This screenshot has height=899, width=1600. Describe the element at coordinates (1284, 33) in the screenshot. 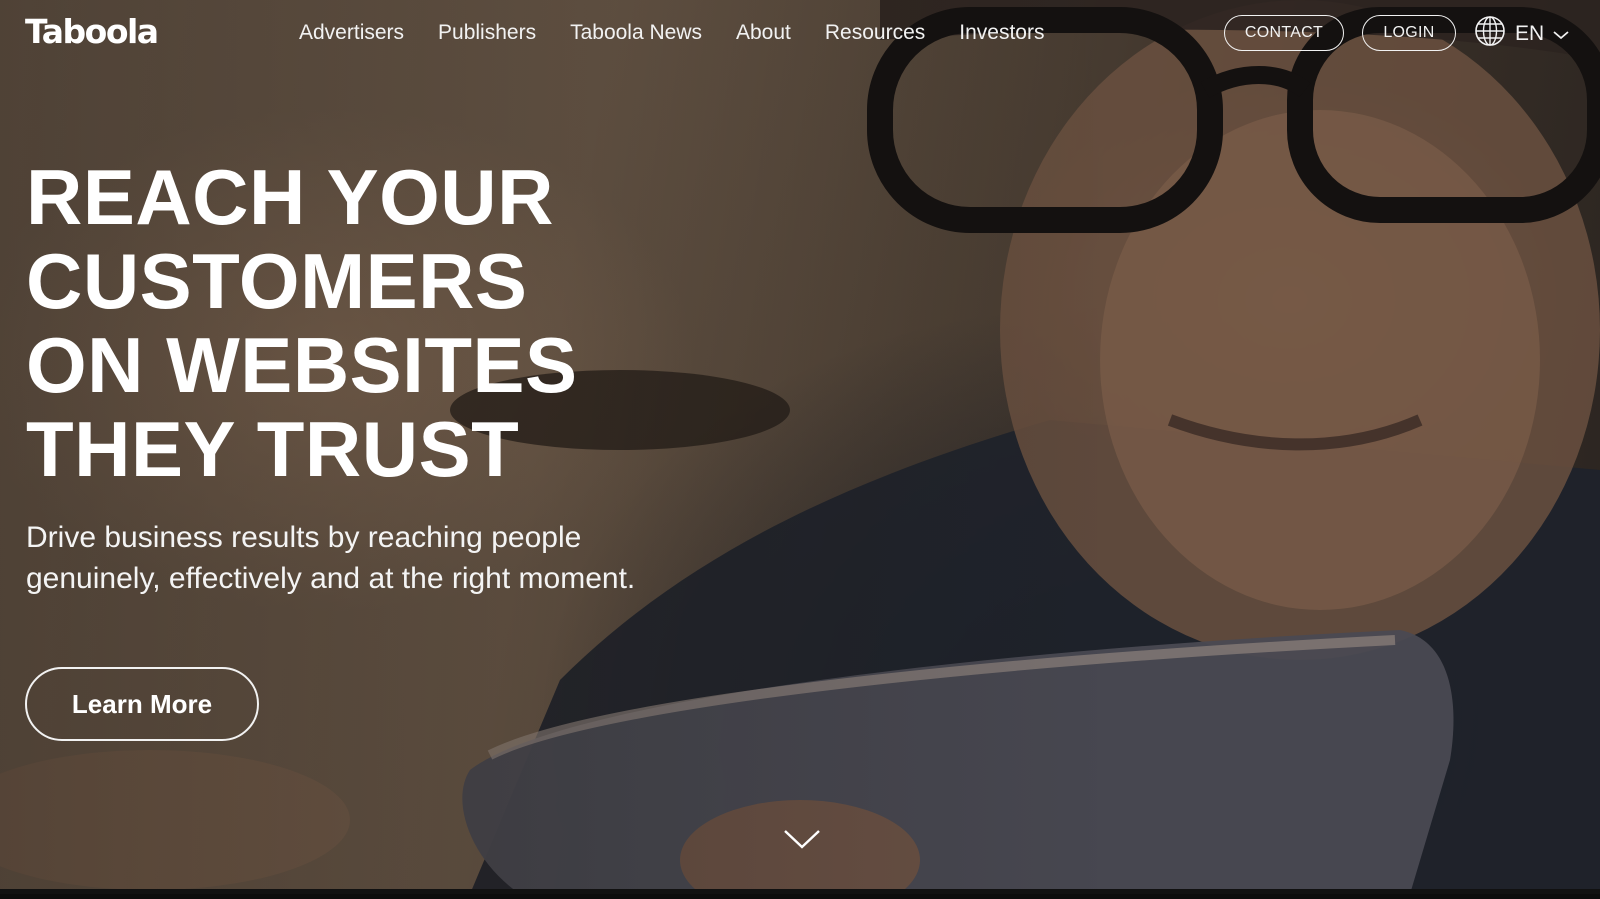

I see `contact-button: CONTACT` at that location.